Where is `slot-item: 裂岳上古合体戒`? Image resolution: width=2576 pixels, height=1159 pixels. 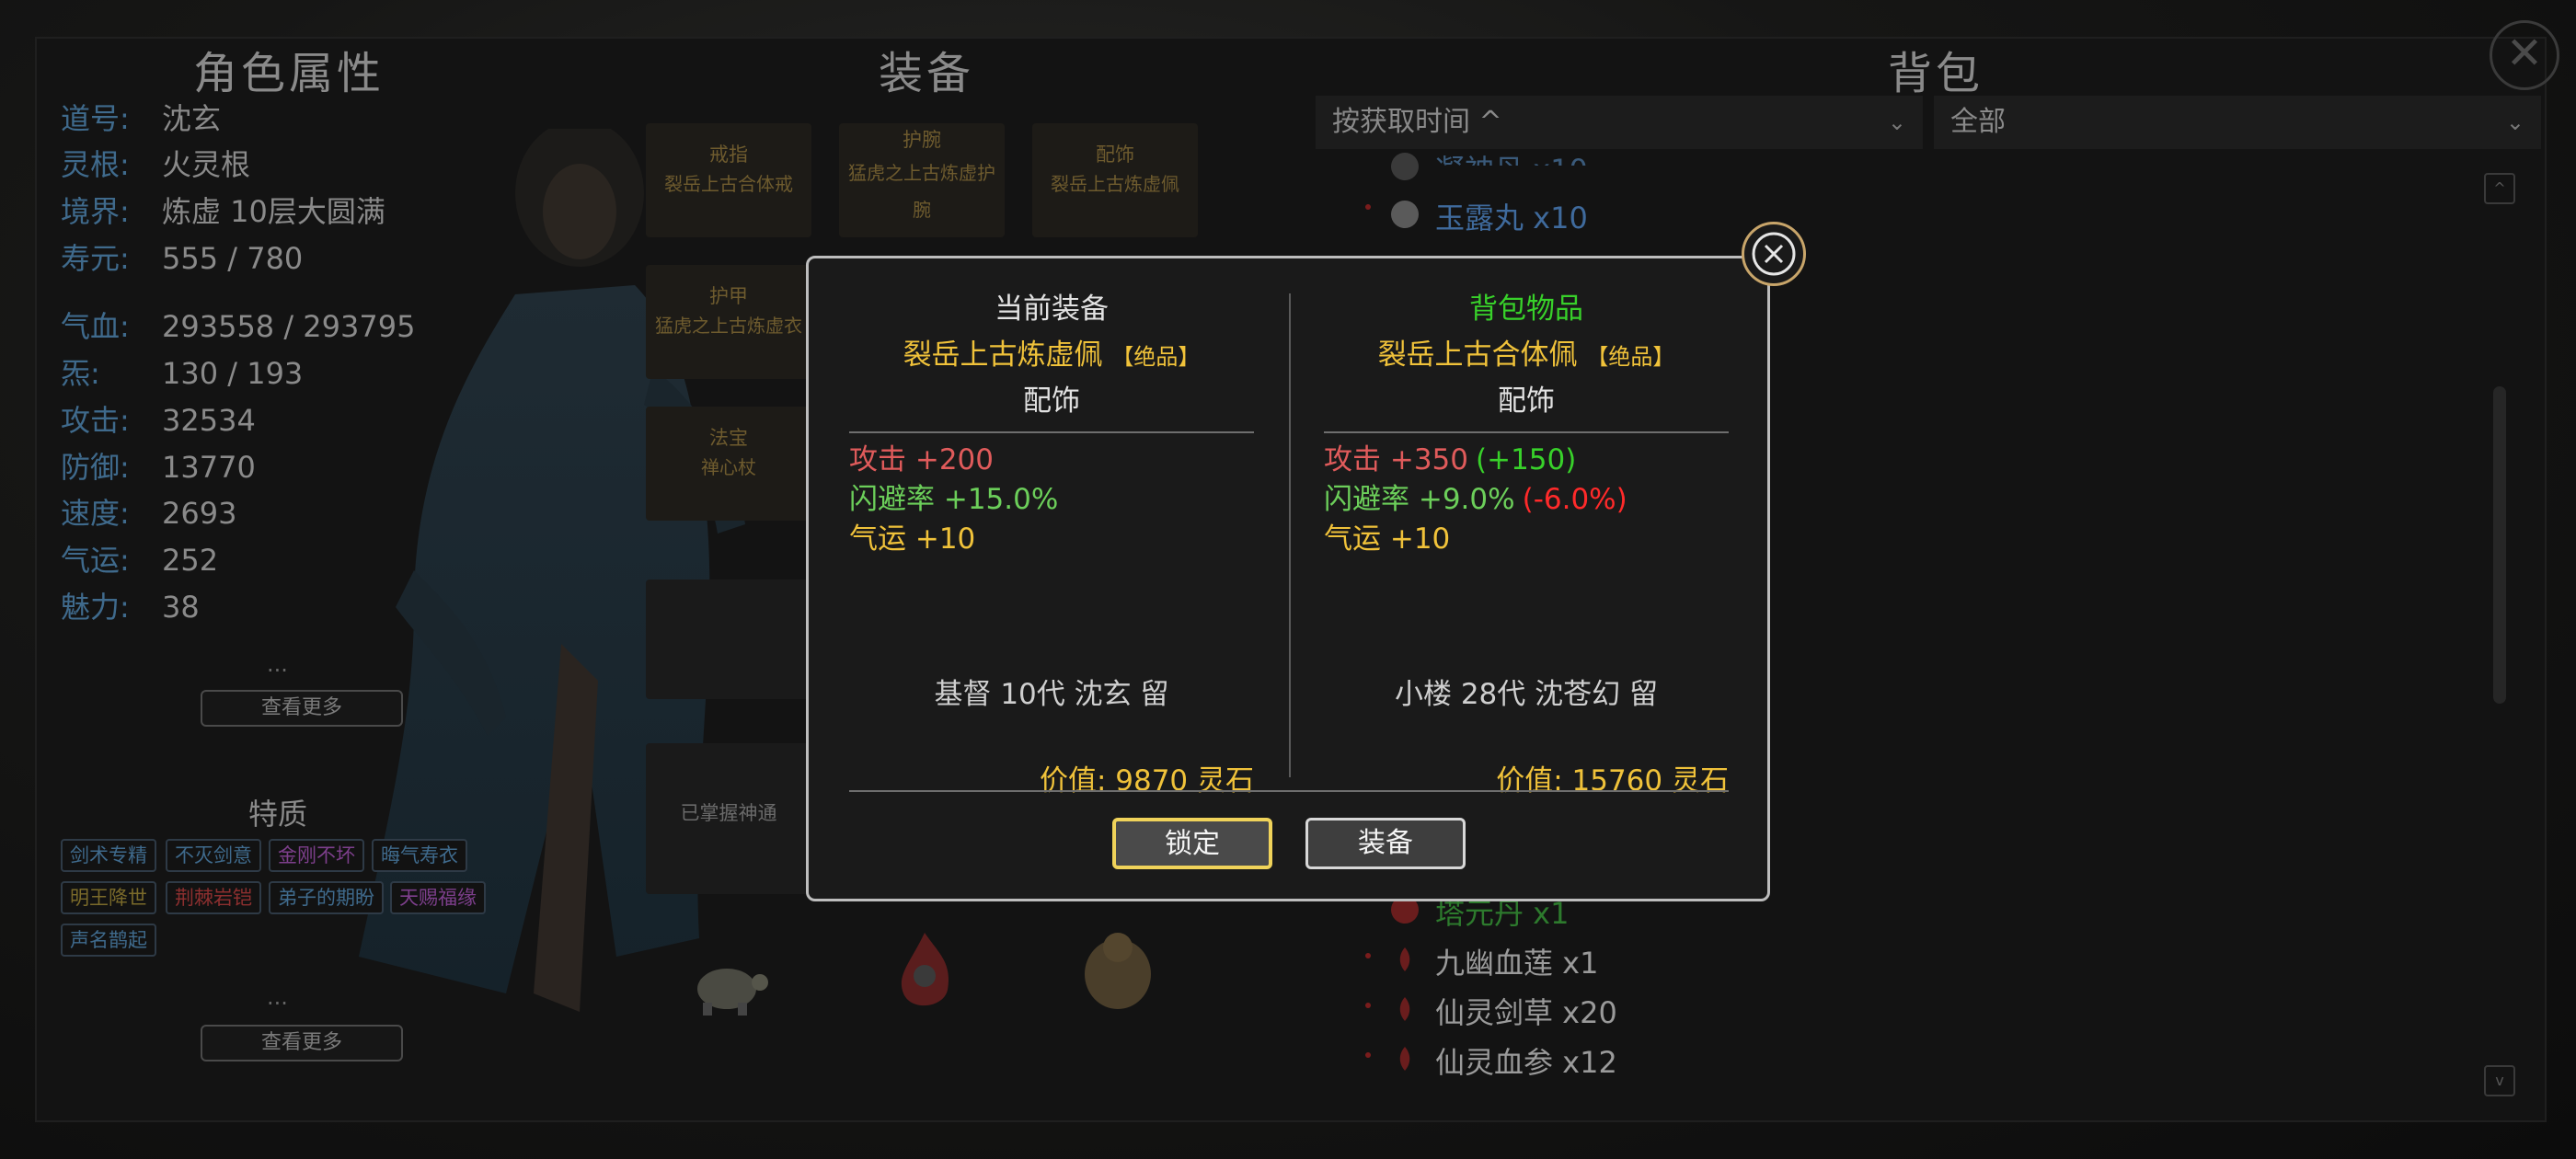
slot-item: 裂岳上古合体戒 is located at coordinates (728, 184).